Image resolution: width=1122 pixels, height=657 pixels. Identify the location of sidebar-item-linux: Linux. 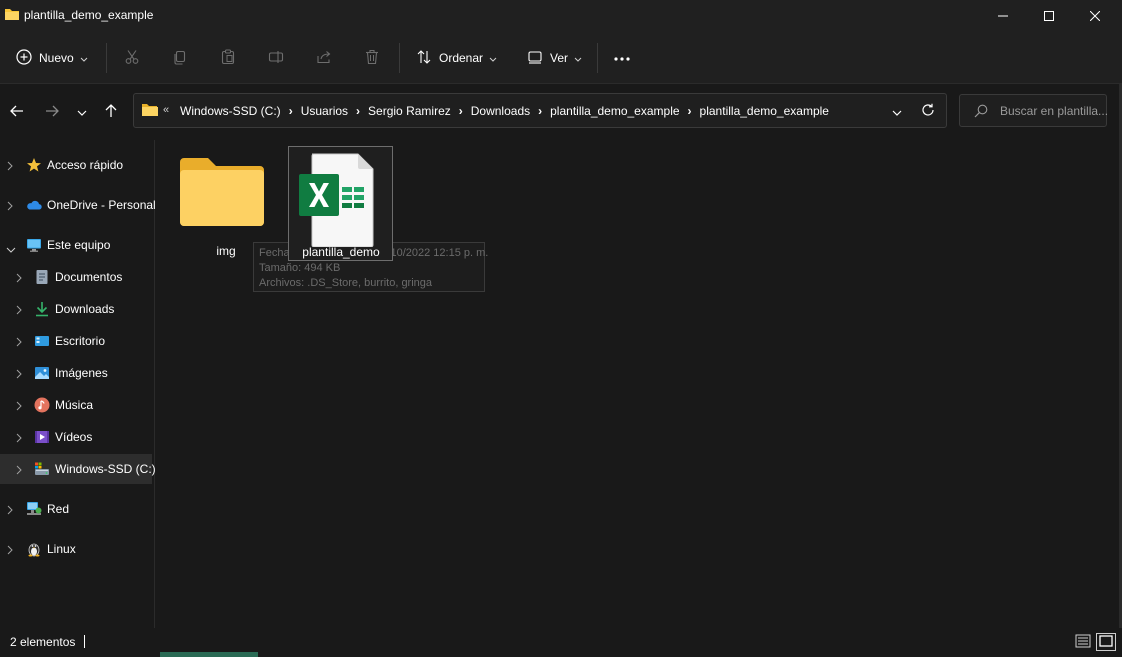
(76, 549).